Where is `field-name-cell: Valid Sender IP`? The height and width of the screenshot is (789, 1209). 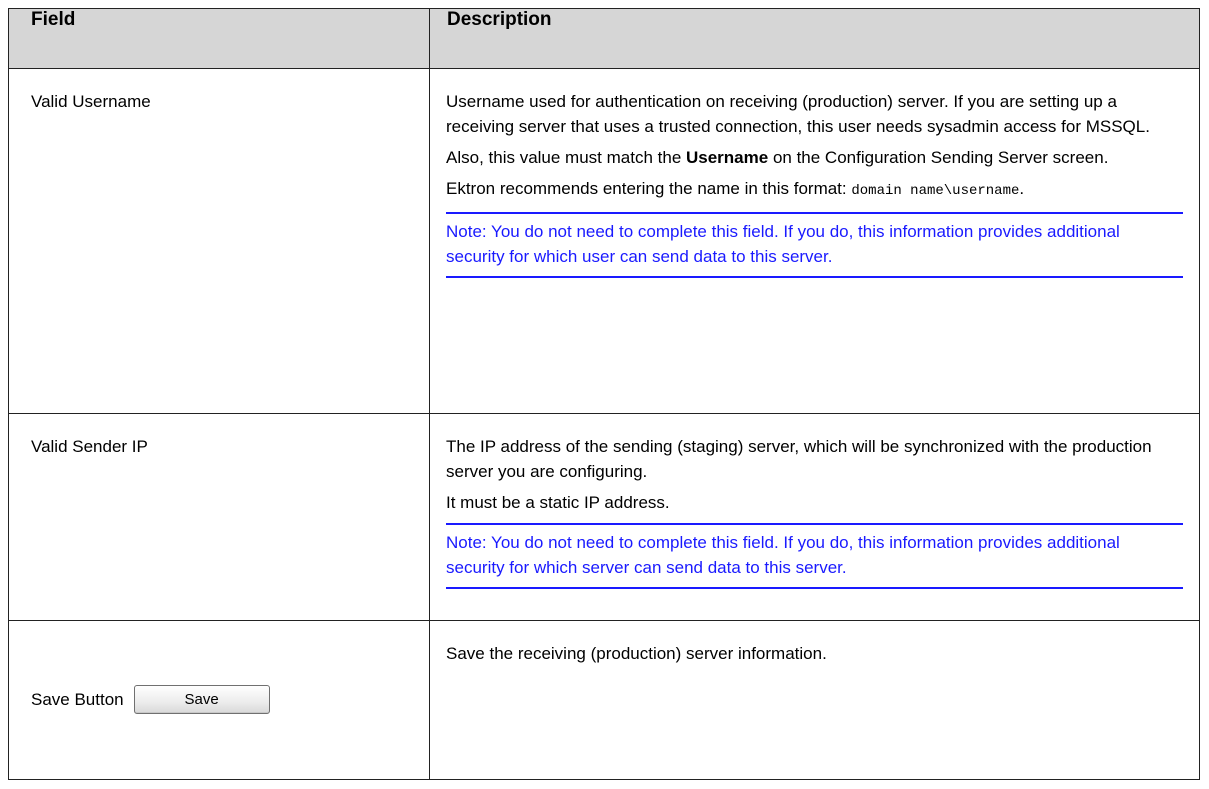
field-name-cell: Valid Sender IP is located at coordinates (219, 517).